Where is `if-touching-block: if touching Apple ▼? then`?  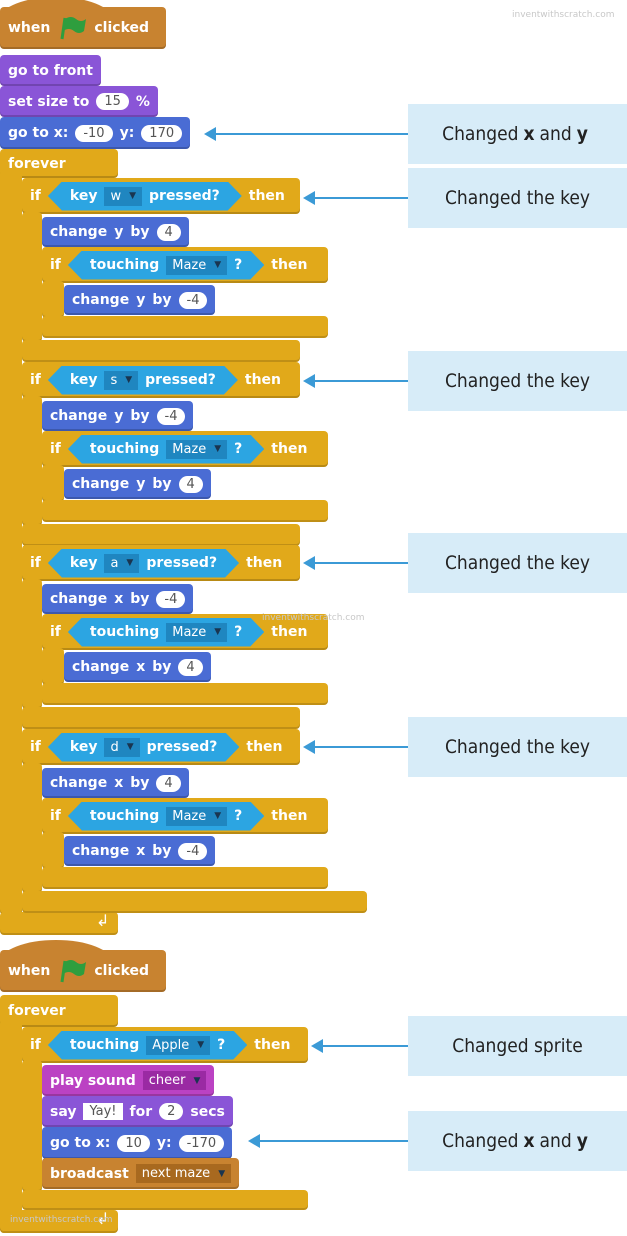
if-touching-block: if touching Apple ▼? then is located at coordinates (165, 1045).